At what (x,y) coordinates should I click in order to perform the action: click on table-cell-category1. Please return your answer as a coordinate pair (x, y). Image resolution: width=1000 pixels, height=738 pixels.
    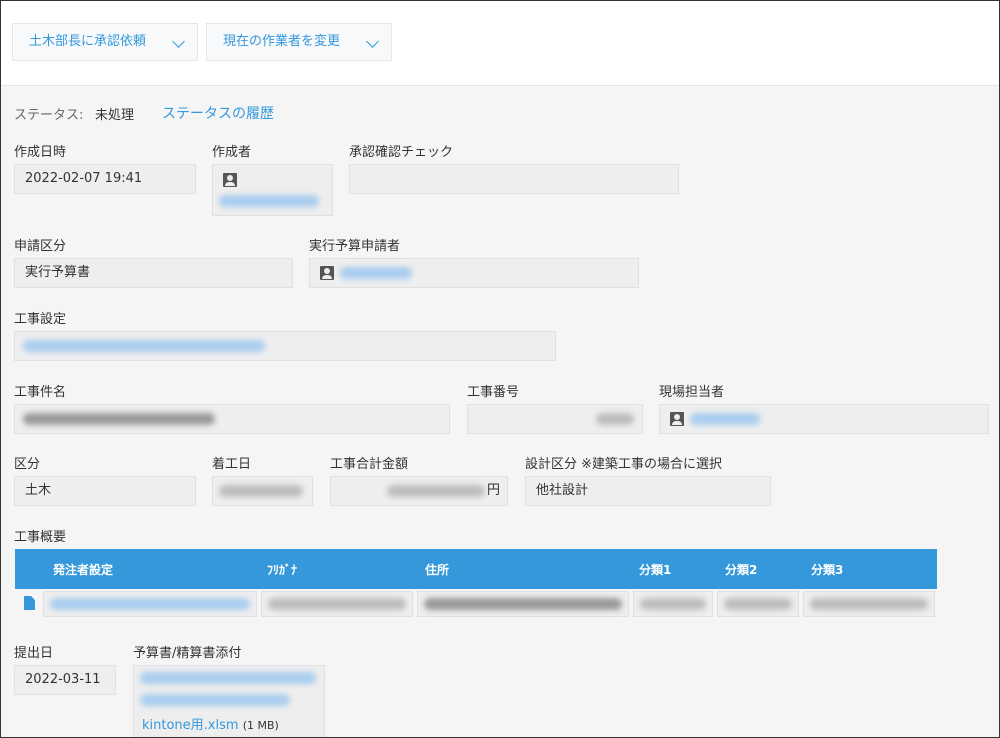
    Looking at the image, I should click on (673, 604).